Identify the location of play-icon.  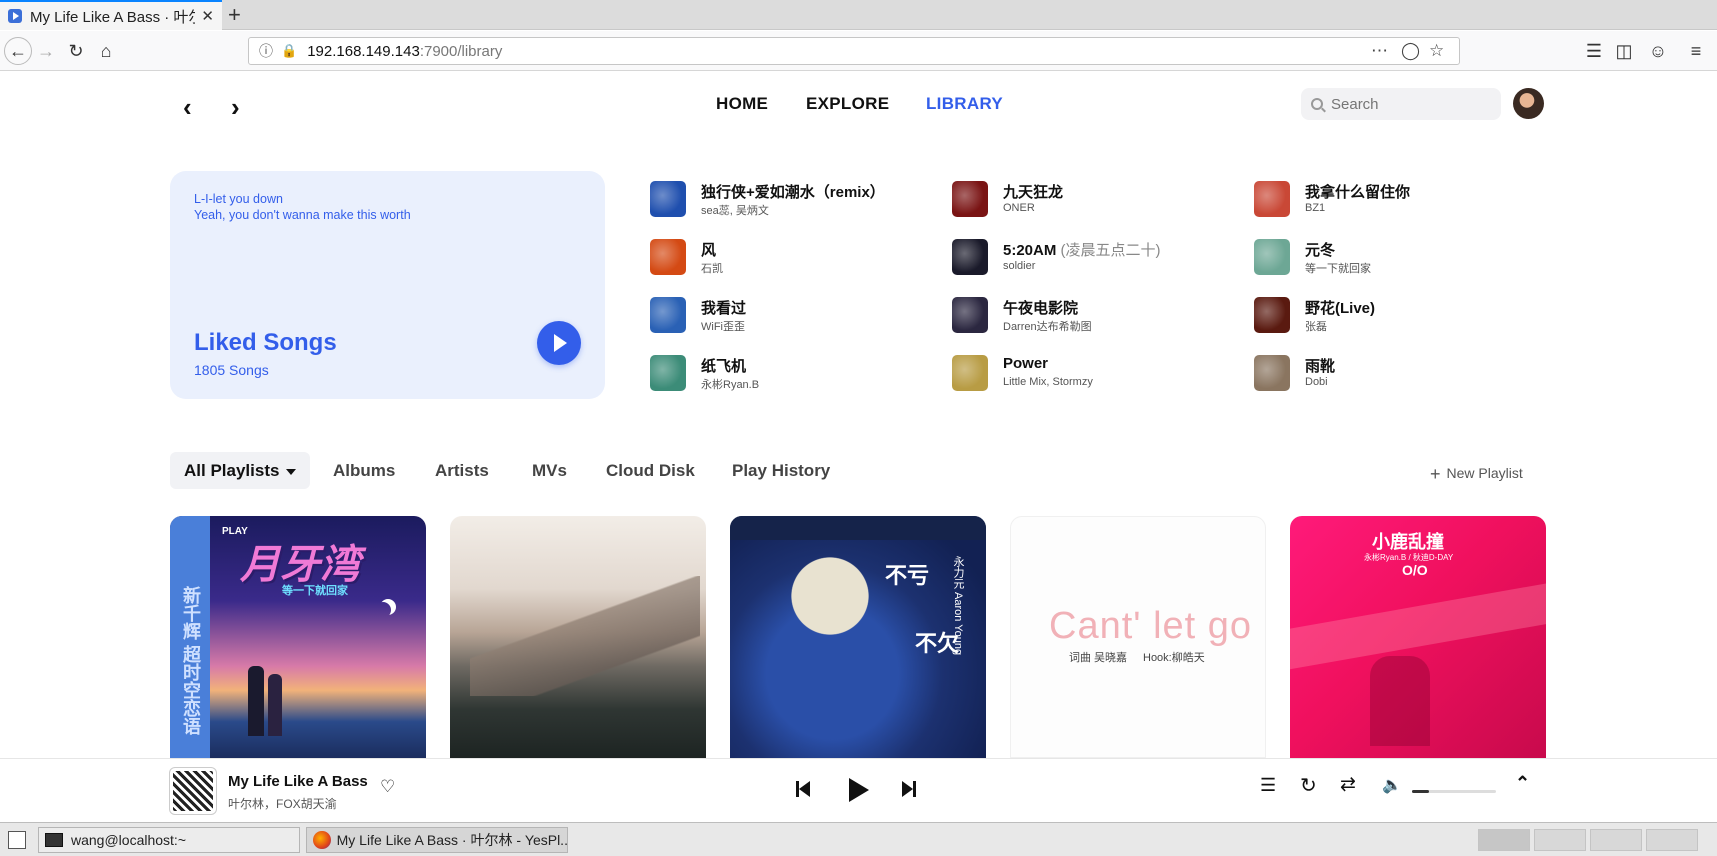
(858, 790).